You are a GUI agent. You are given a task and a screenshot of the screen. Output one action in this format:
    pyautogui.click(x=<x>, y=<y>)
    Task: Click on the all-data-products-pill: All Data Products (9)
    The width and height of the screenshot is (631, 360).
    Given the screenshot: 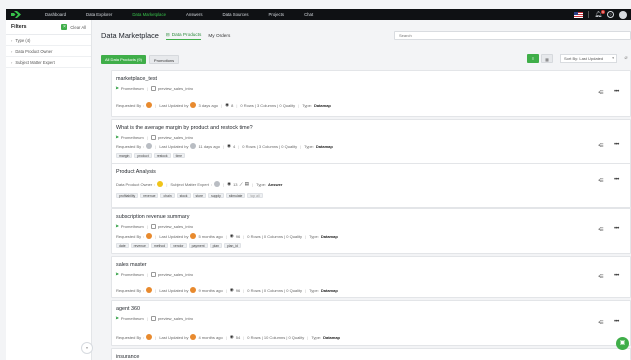 What is the action you would take?
    pyautogui.click(x=123, y=59)
    